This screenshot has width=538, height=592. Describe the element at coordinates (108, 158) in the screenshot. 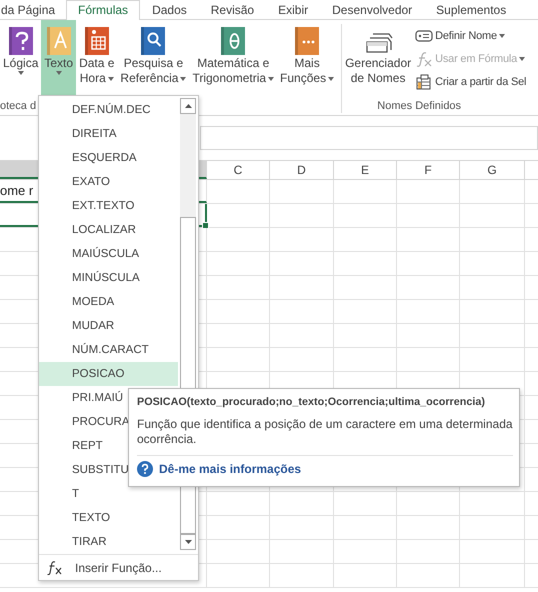

I see `menu-item: ESQUERDA` at that location.